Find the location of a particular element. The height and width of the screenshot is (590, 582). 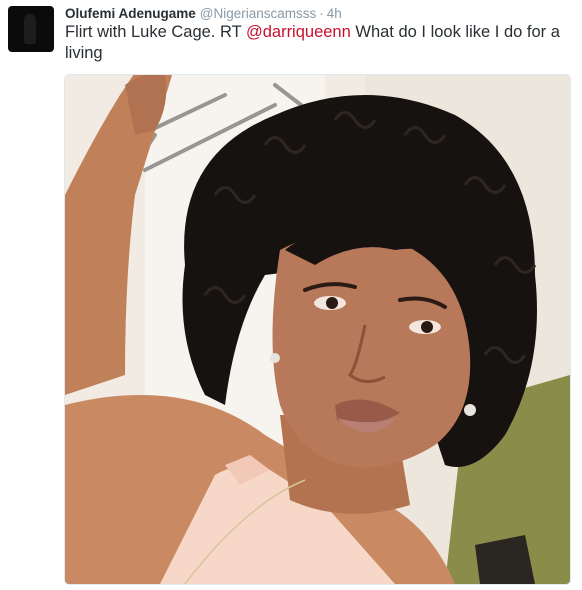

avatar is located at coordinates (31, 29).